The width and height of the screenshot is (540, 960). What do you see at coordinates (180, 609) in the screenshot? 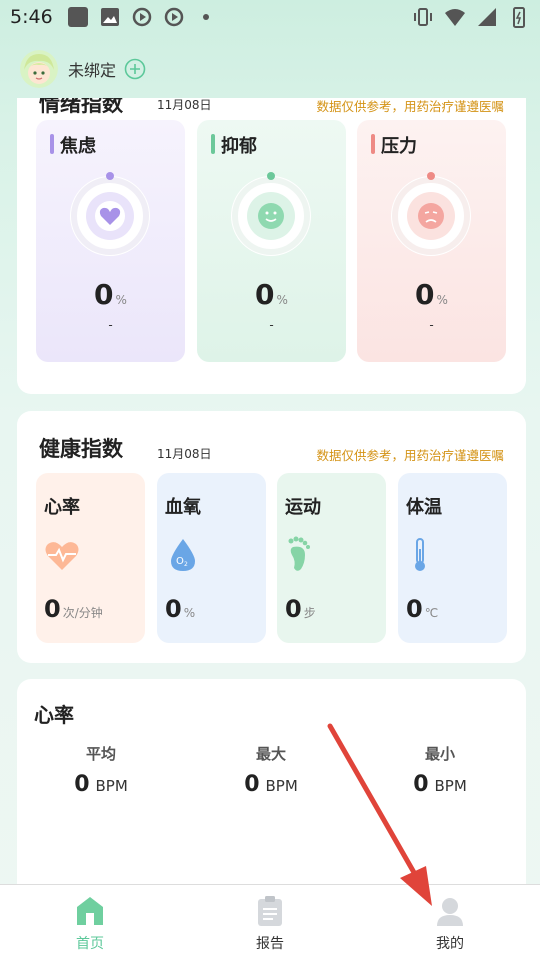
I see `oxygen-value: 0%` at bounding box center [180, 609].